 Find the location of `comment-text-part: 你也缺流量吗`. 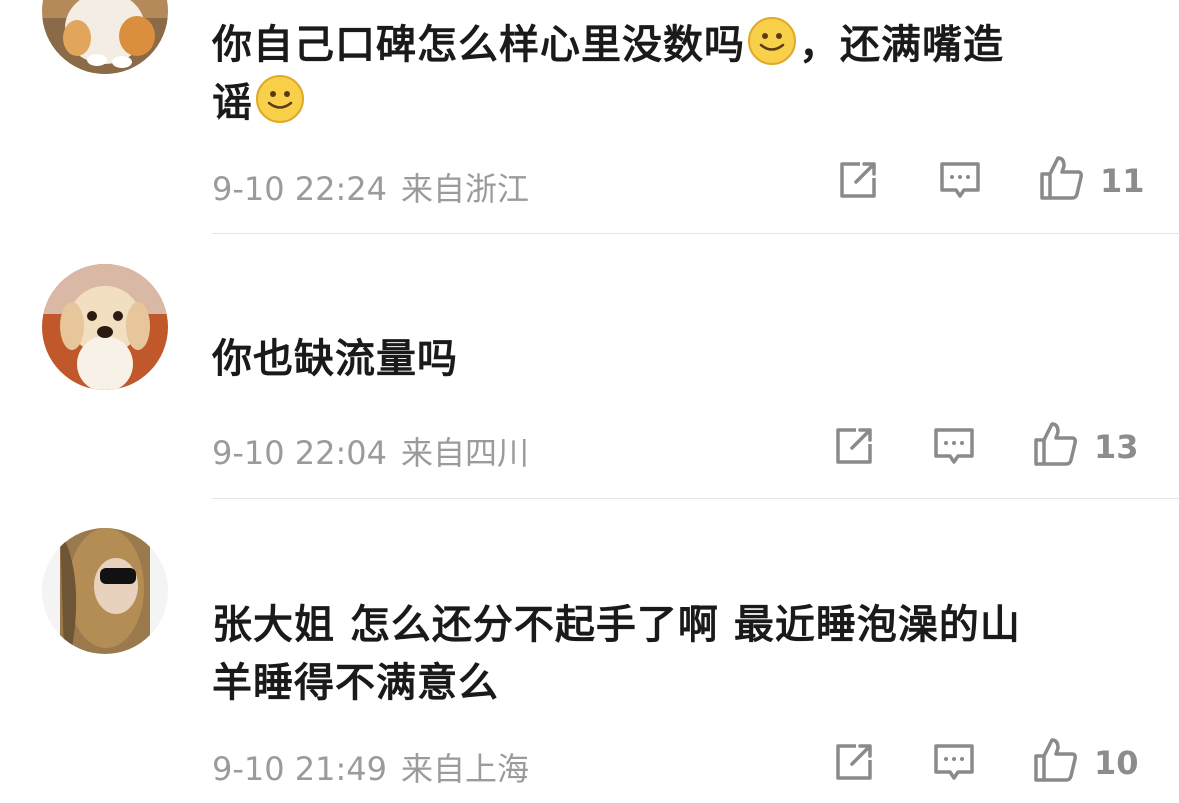

comment-text-part: 你也缺流量吗 is located at coordinates (335, 359).